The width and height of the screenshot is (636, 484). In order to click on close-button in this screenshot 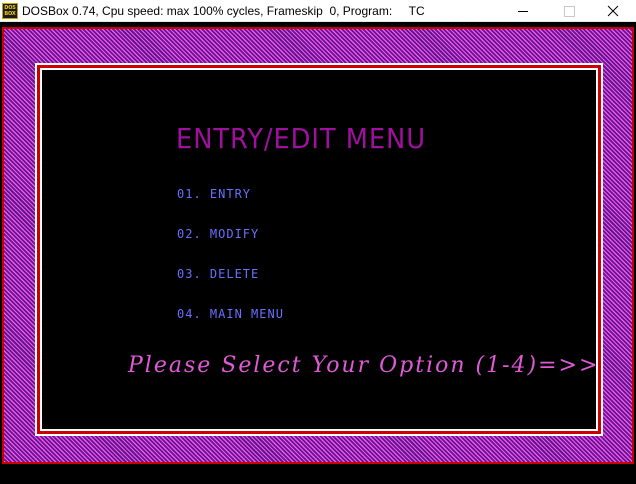, I will do `click(613, 11)`.